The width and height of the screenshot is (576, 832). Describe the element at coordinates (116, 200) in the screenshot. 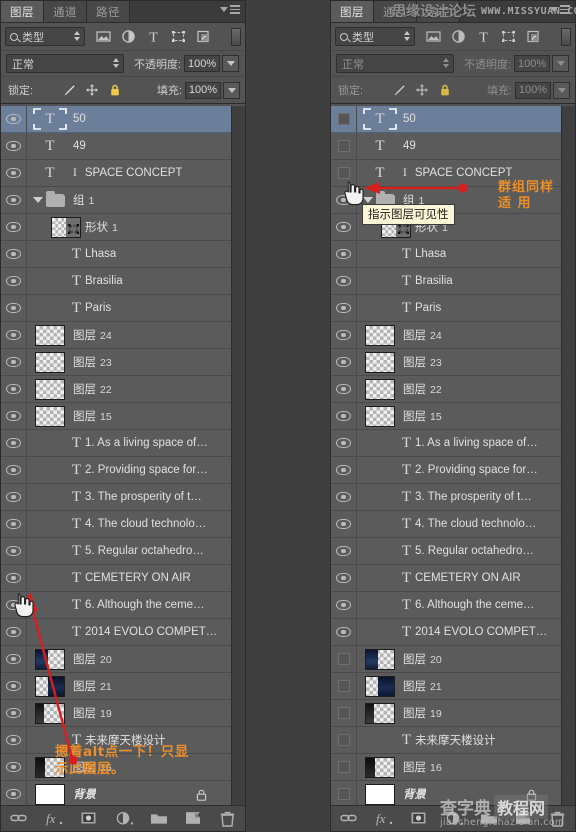

I see `layer-row: 组1` at that location.